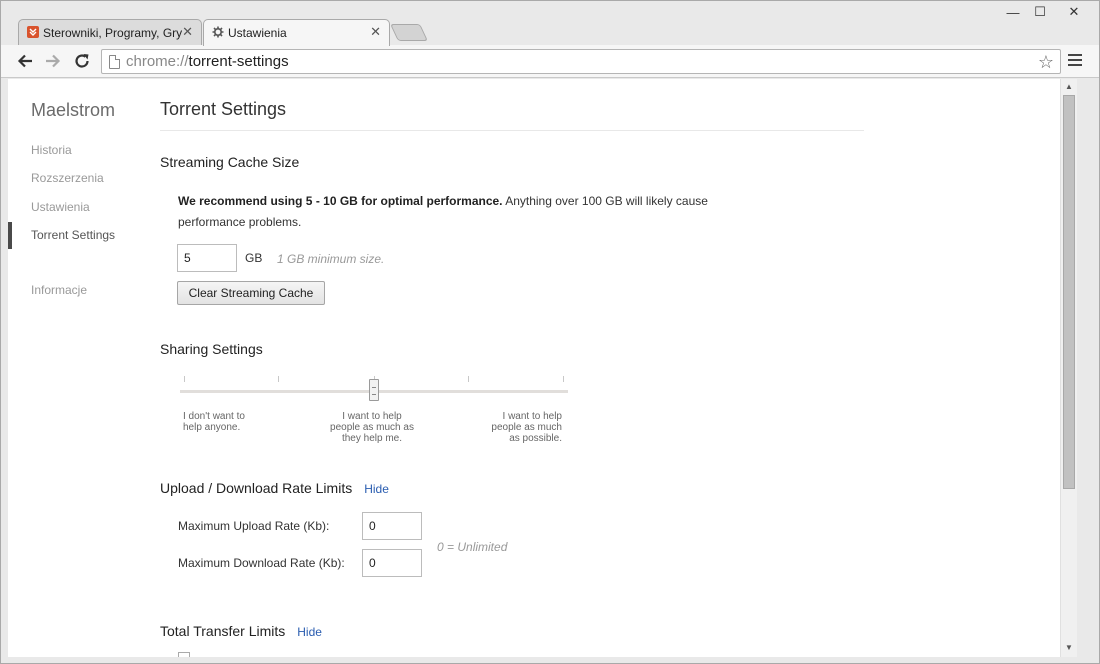 This screenshot has width=1100, height=664. Describe the element at coordinates (1069, 86) in the screenshot. I see `scroll-up-icon: ▲` at that location.